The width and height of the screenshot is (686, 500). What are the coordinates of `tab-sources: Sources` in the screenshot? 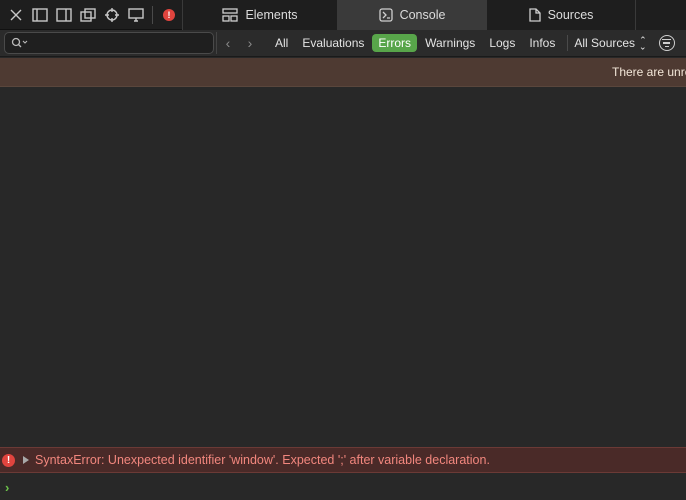 It's located at (561, 15).